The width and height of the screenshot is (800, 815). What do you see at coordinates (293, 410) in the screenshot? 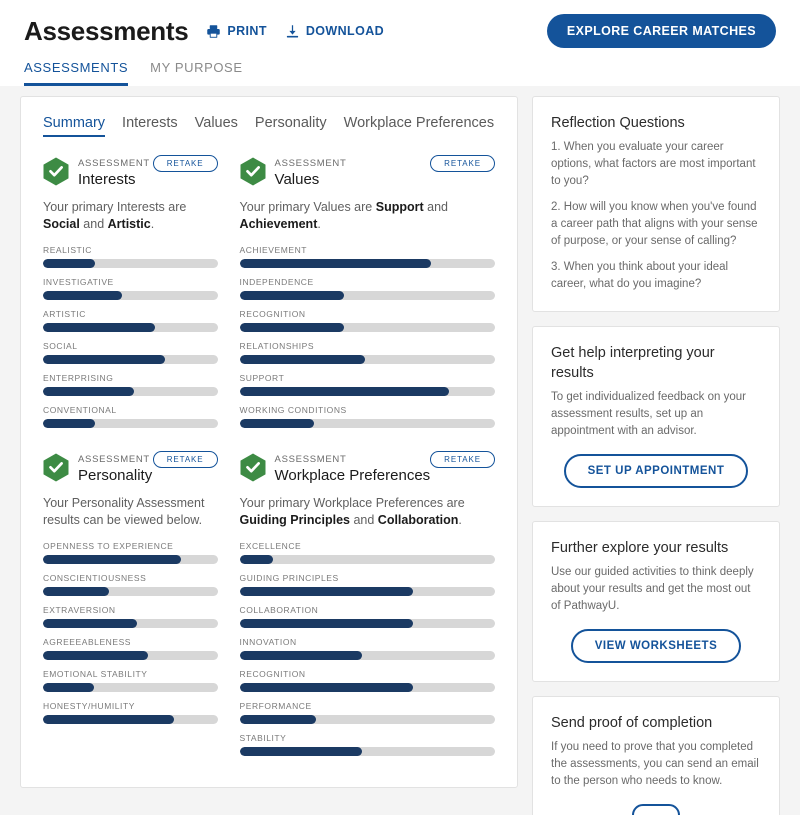
I see `bar-label: WORKING CONDITIONS` at bounding box center [293, 410].